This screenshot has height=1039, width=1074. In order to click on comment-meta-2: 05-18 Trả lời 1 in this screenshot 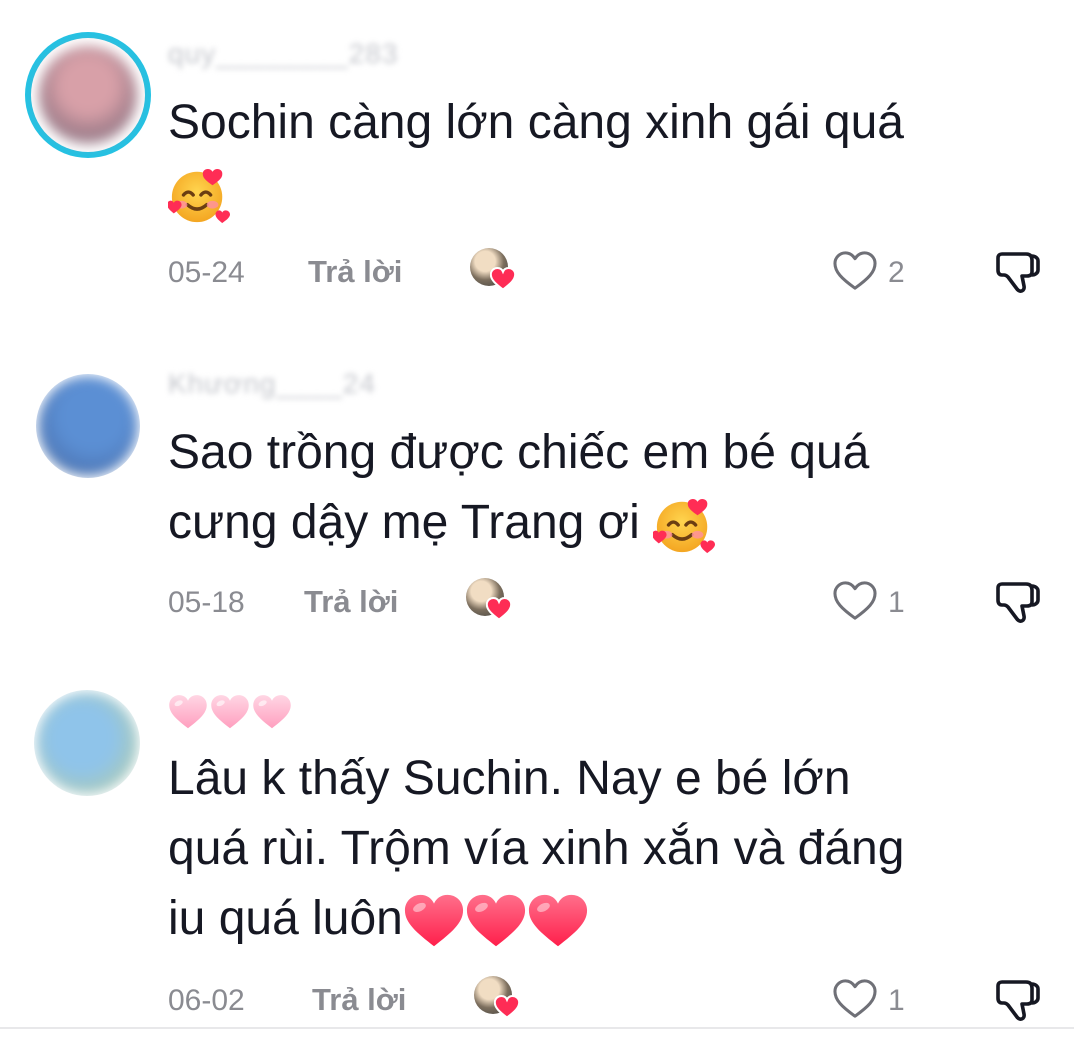, I will do `click(608, 602)`.